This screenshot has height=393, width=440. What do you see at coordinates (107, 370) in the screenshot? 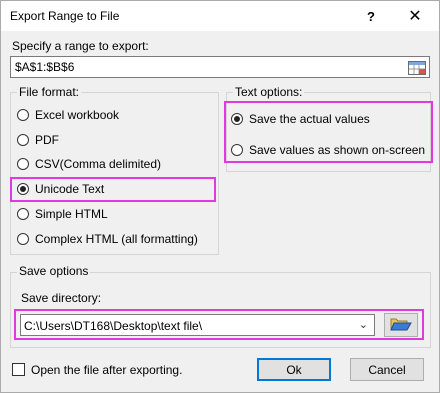
I see `open-after-export-label: Open the file after exporting.` at bounding box center [107, 370].